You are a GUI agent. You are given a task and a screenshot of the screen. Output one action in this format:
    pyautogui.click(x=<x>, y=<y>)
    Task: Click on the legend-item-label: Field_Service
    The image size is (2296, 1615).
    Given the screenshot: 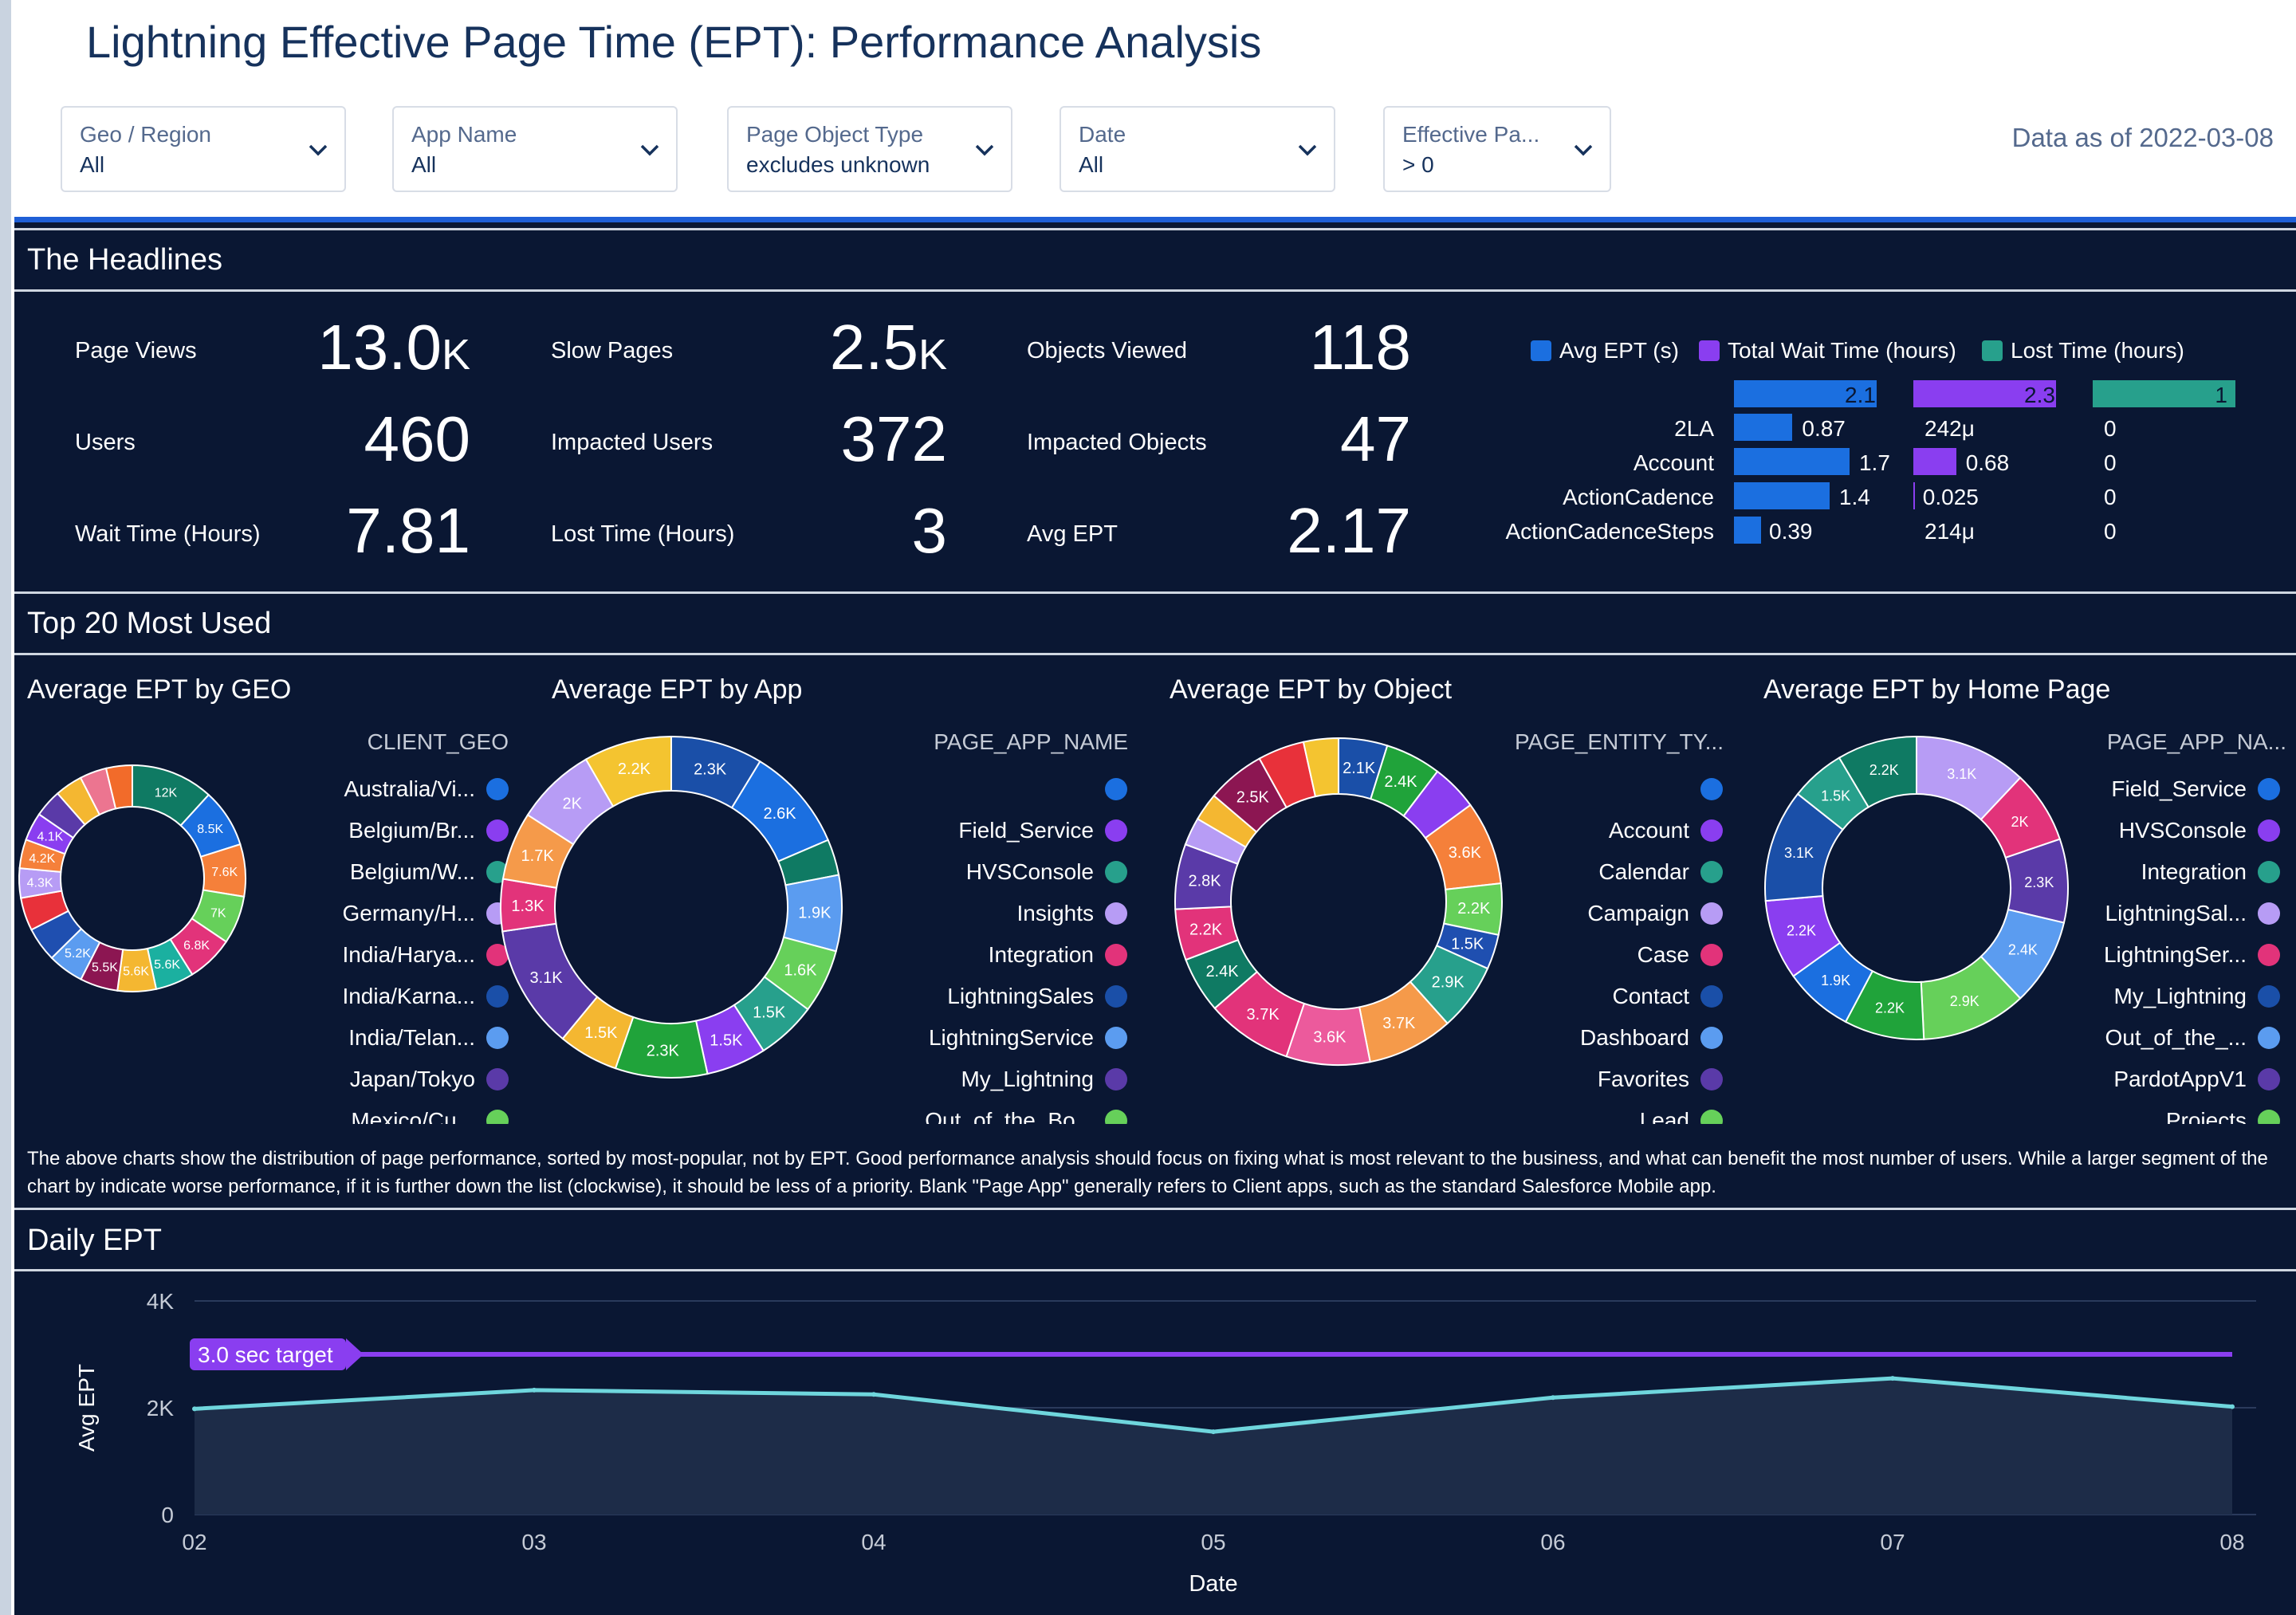 What is the action you would take?
    pyautogui.click(x=2179, y=788)
    